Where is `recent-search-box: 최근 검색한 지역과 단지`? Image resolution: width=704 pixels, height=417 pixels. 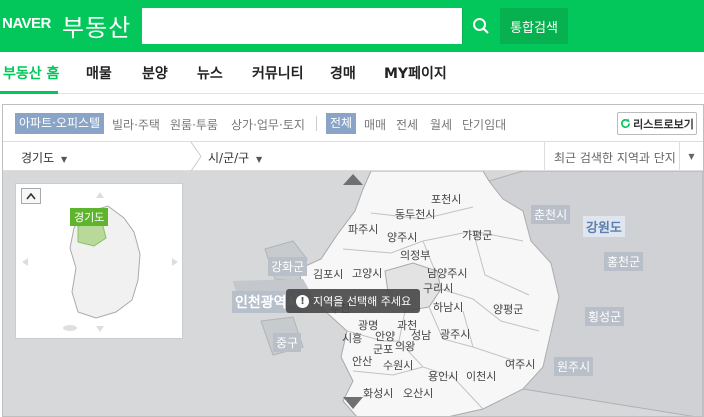
recent-search-box: 최근 검색한 지역과 단지 is located at coordinates (611, 156).